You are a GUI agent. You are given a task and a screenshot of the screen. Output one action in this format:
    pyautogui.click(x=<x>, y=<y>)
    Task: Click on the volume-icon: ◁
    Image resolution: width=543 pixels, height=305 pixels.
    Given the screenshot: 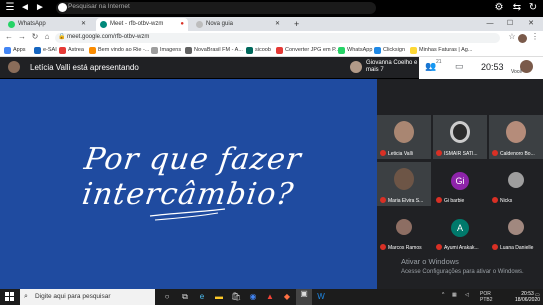 What is the action you would take?
    pyautogui.click(x=467, y=295)
    